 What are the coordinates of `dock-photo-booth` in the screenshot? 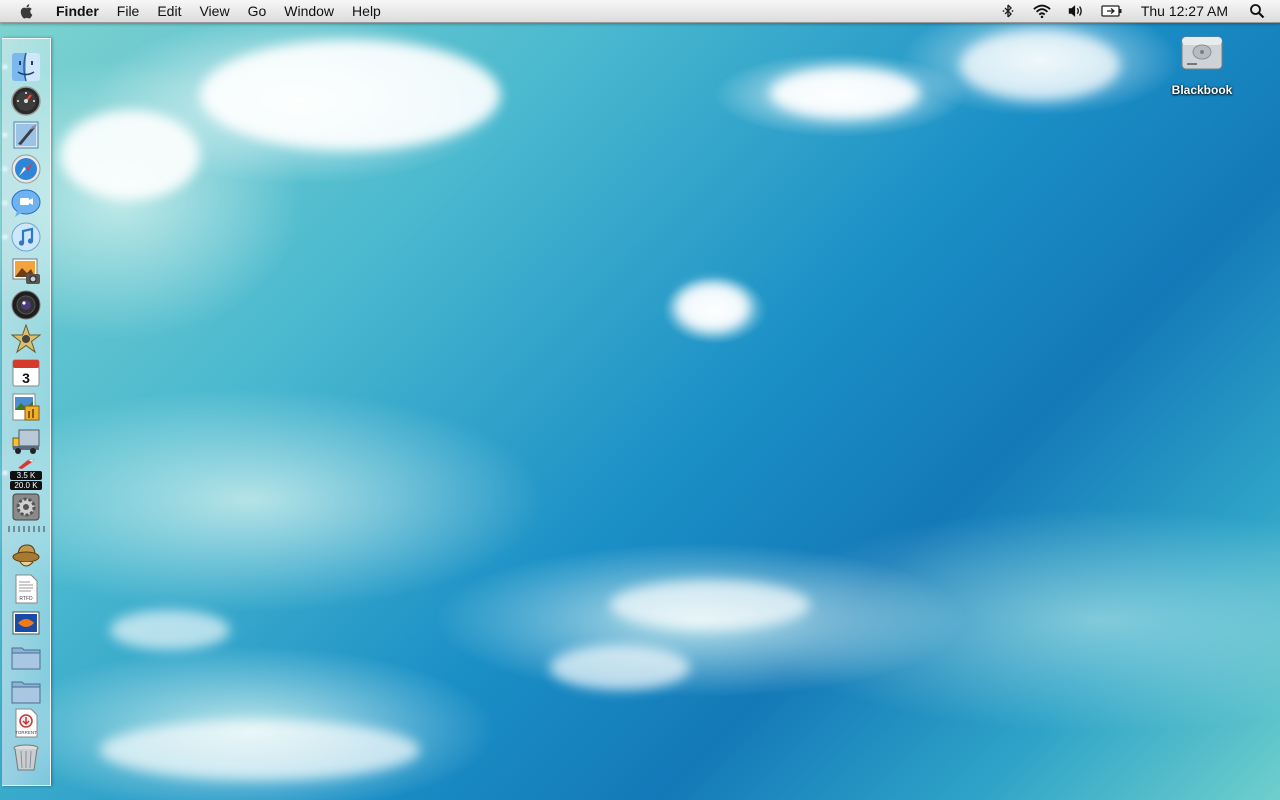 It's located at (26, 305).